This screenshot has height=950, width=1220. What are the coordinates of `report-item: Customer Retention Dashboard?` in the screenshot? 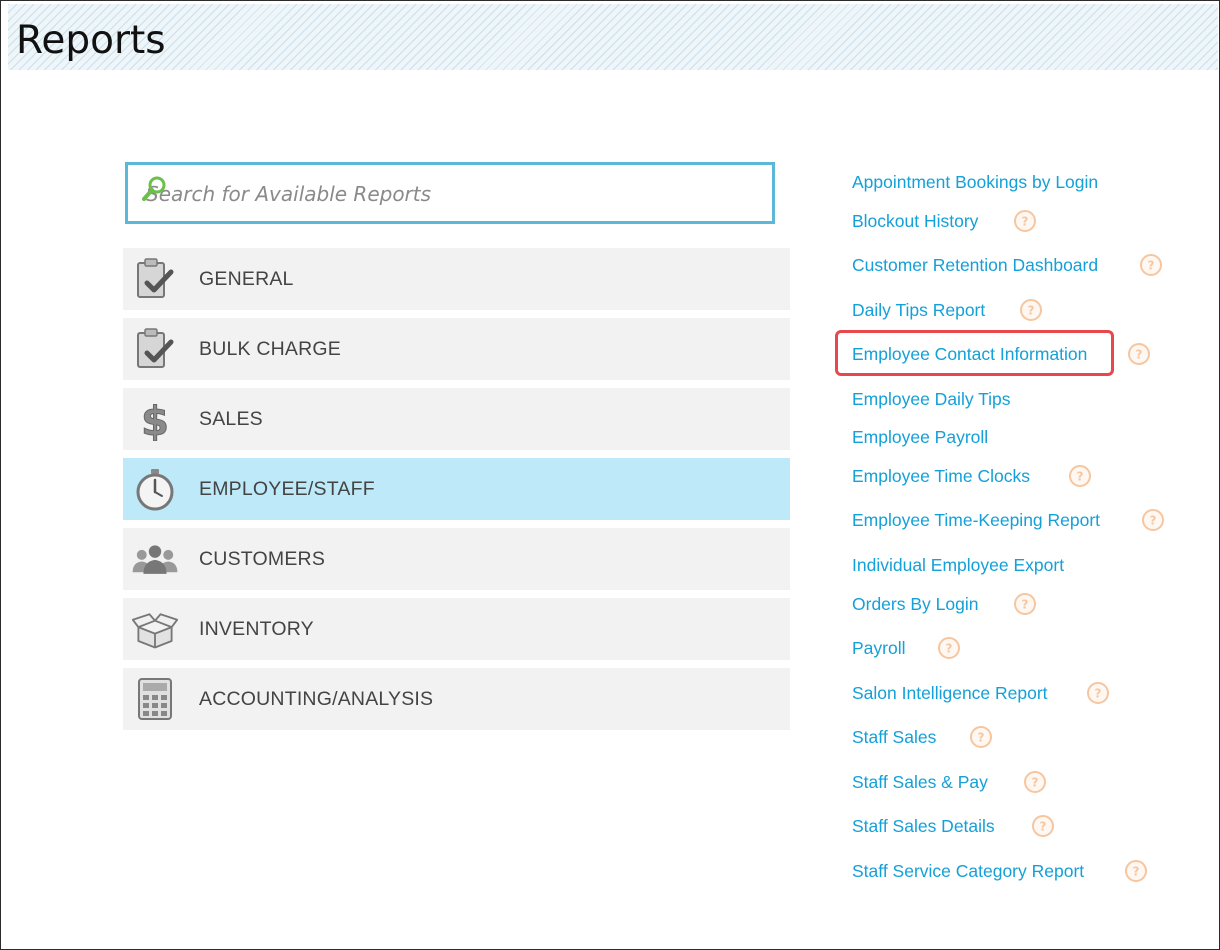 It's located at (1007, 265).